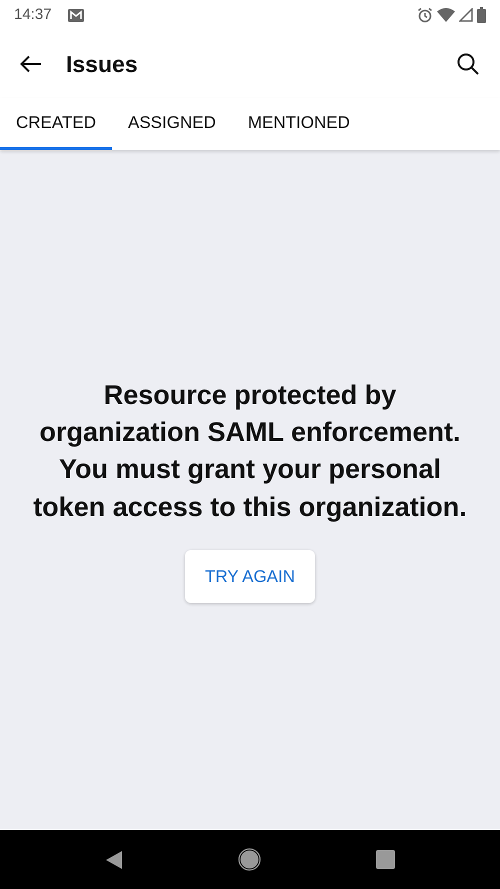 Image resolution: width=500 pixels, height=889 pixels. What do you see at coordinates (172, 124) in the screenshot?
I see `tab: ASSIGNED` at bounding box center [172, 124].